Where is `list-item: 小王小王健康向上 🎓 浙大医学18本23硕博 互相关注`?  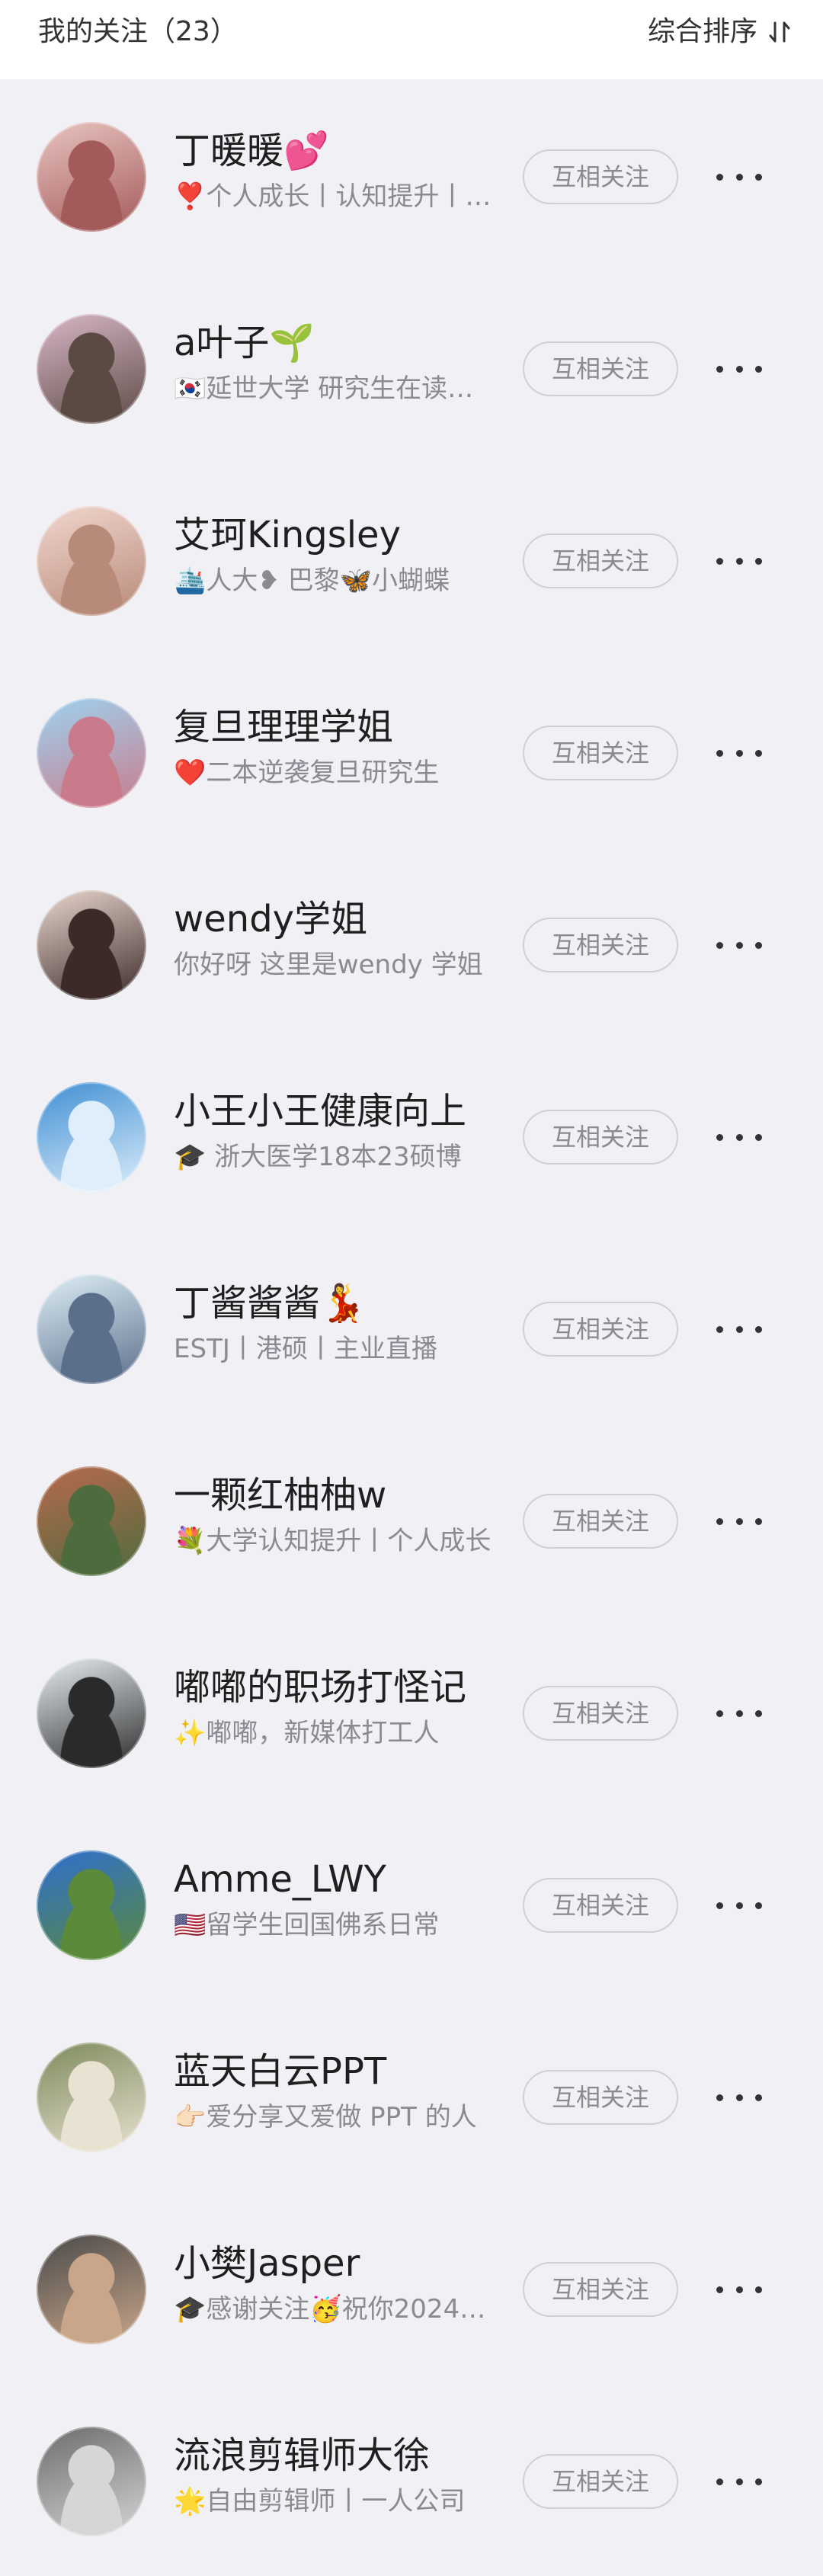 list-item: 小王小王健康向上 🎓 浙大医学18本23硕博 互相关注 is located at coordinates (411, 1136).